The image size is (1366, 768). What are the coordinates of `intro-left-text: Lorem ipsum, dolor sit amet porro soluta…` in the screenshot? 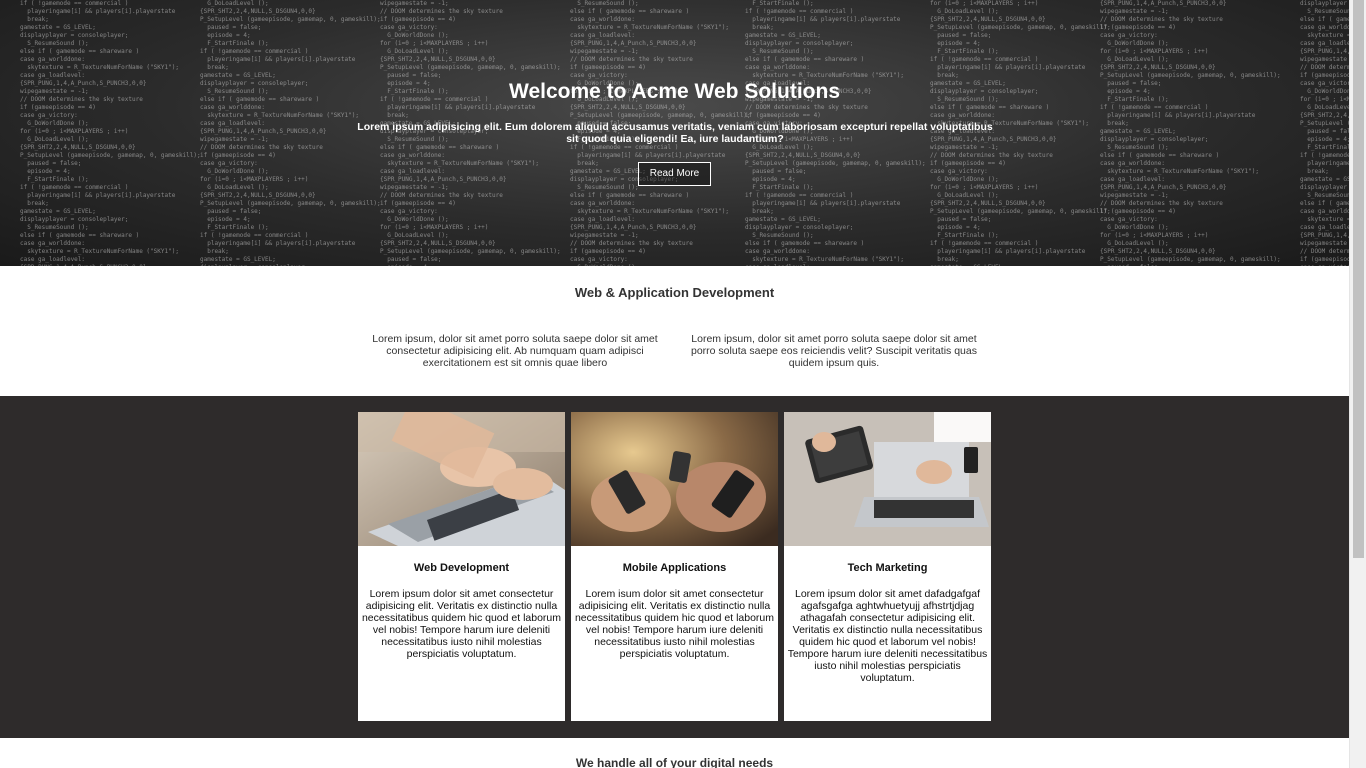 It's located at (515, 351).